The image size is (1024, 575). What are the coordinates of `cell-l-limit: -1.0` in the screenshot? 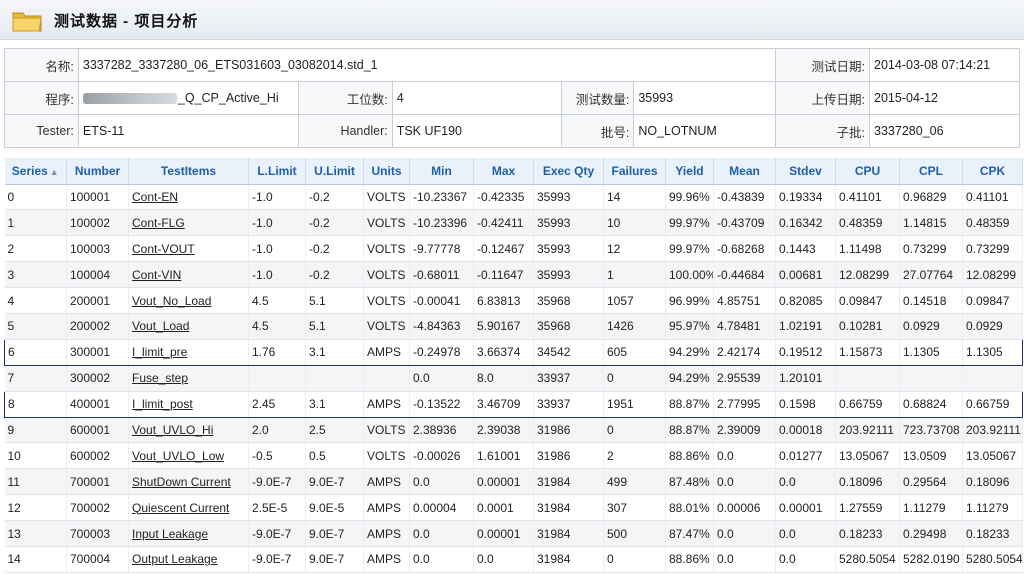 It's located at (277, 249).